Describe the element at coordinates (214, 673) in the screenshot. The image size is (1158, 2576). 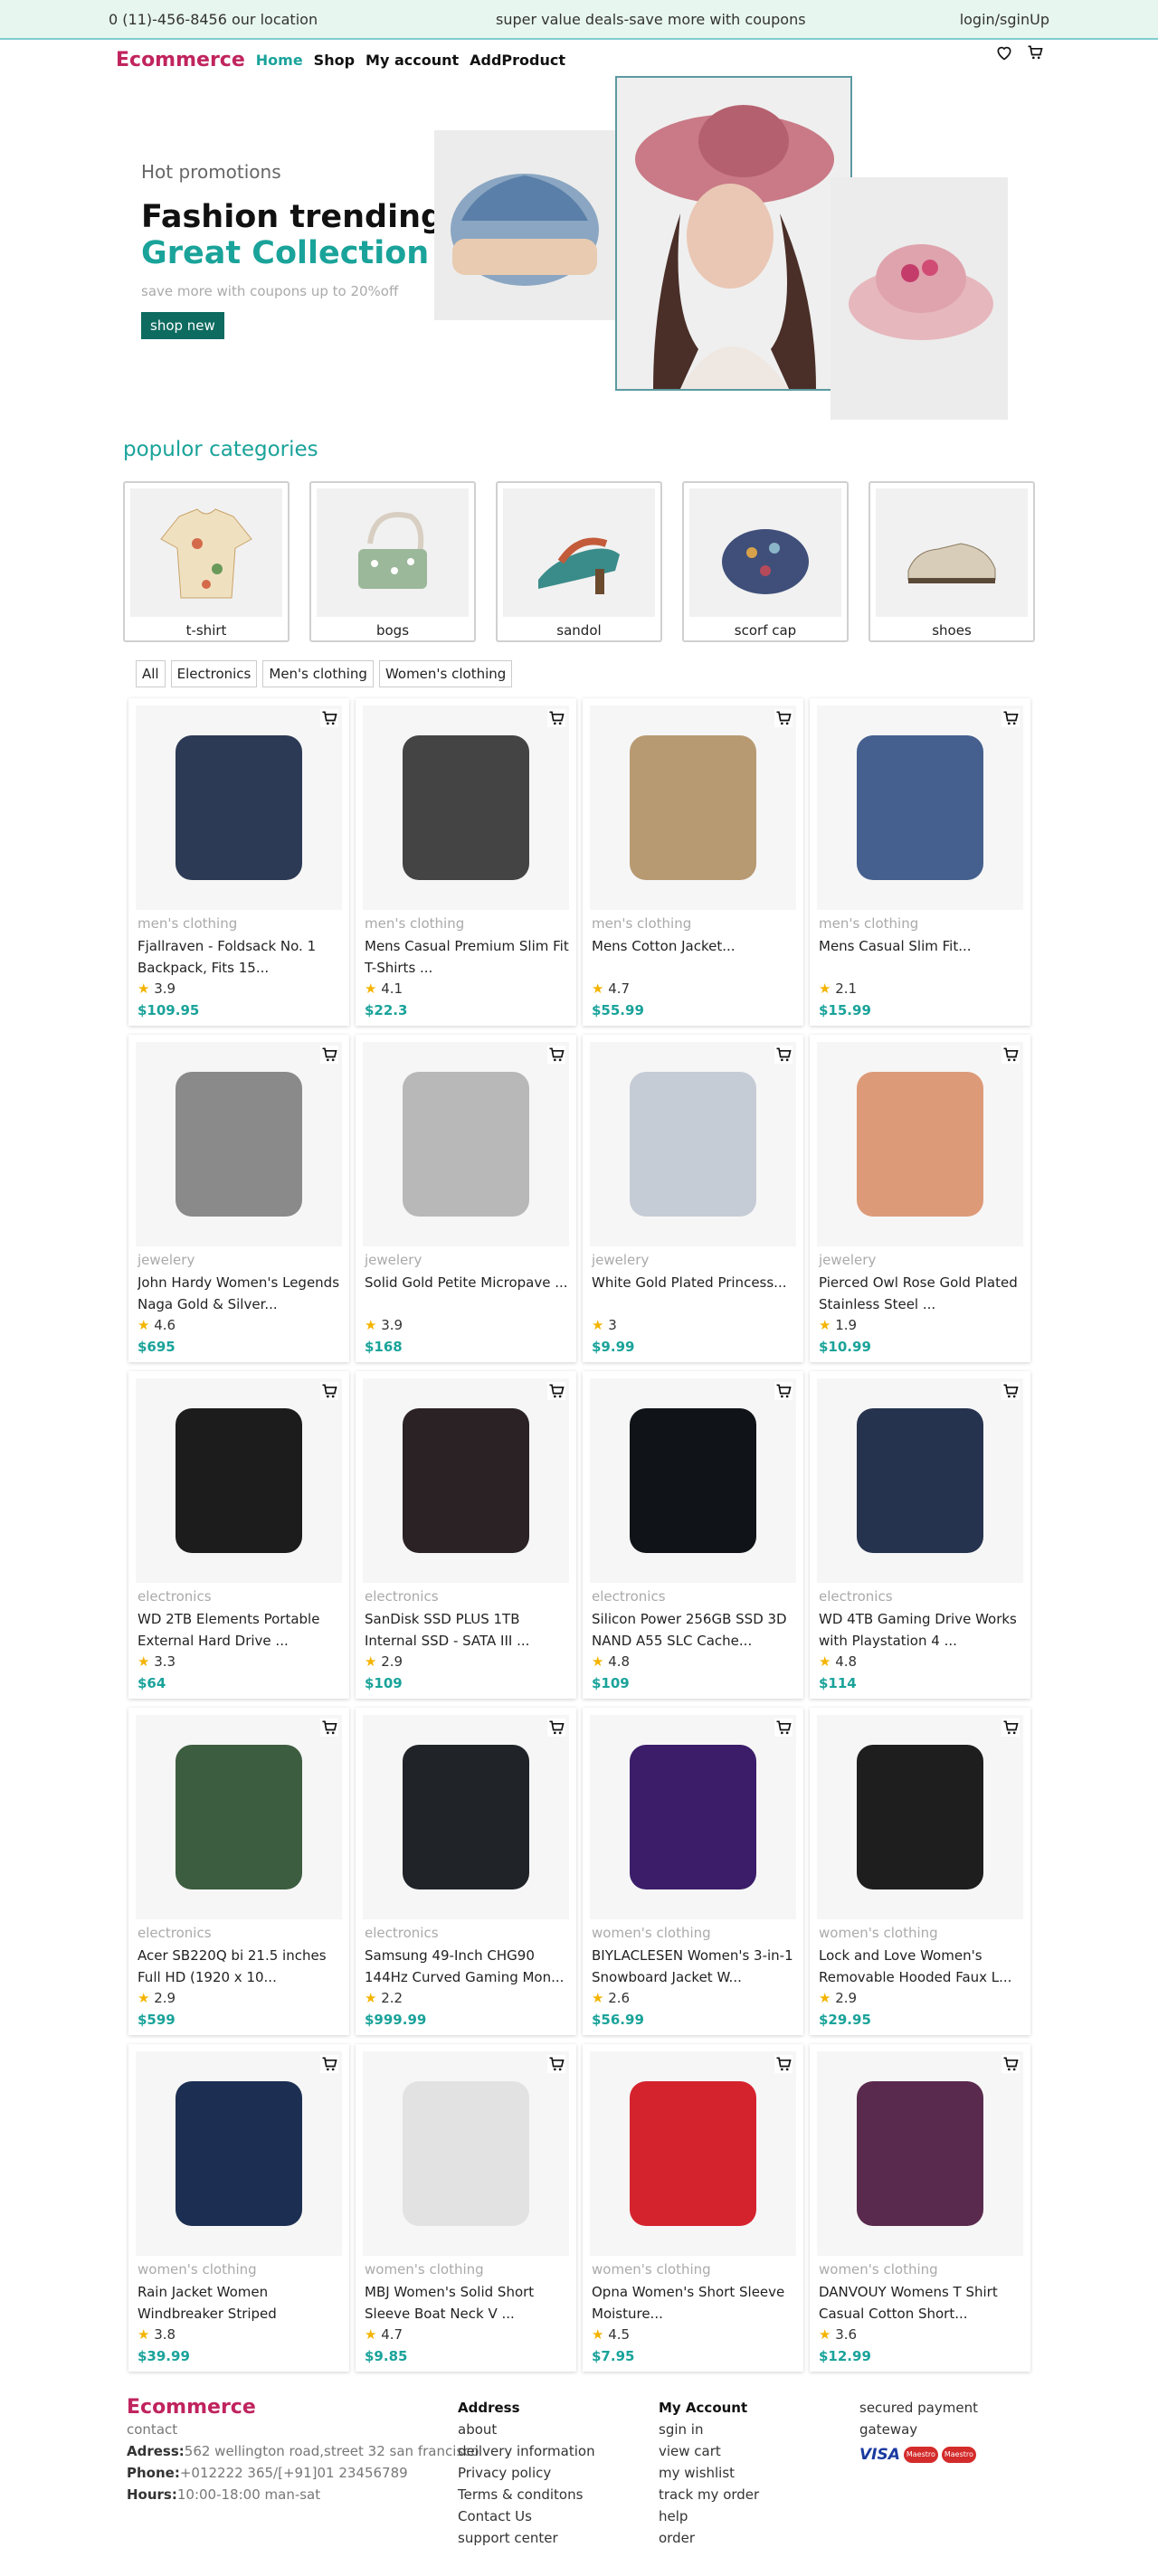
I see `filter-electronics: Electronics` at that location.